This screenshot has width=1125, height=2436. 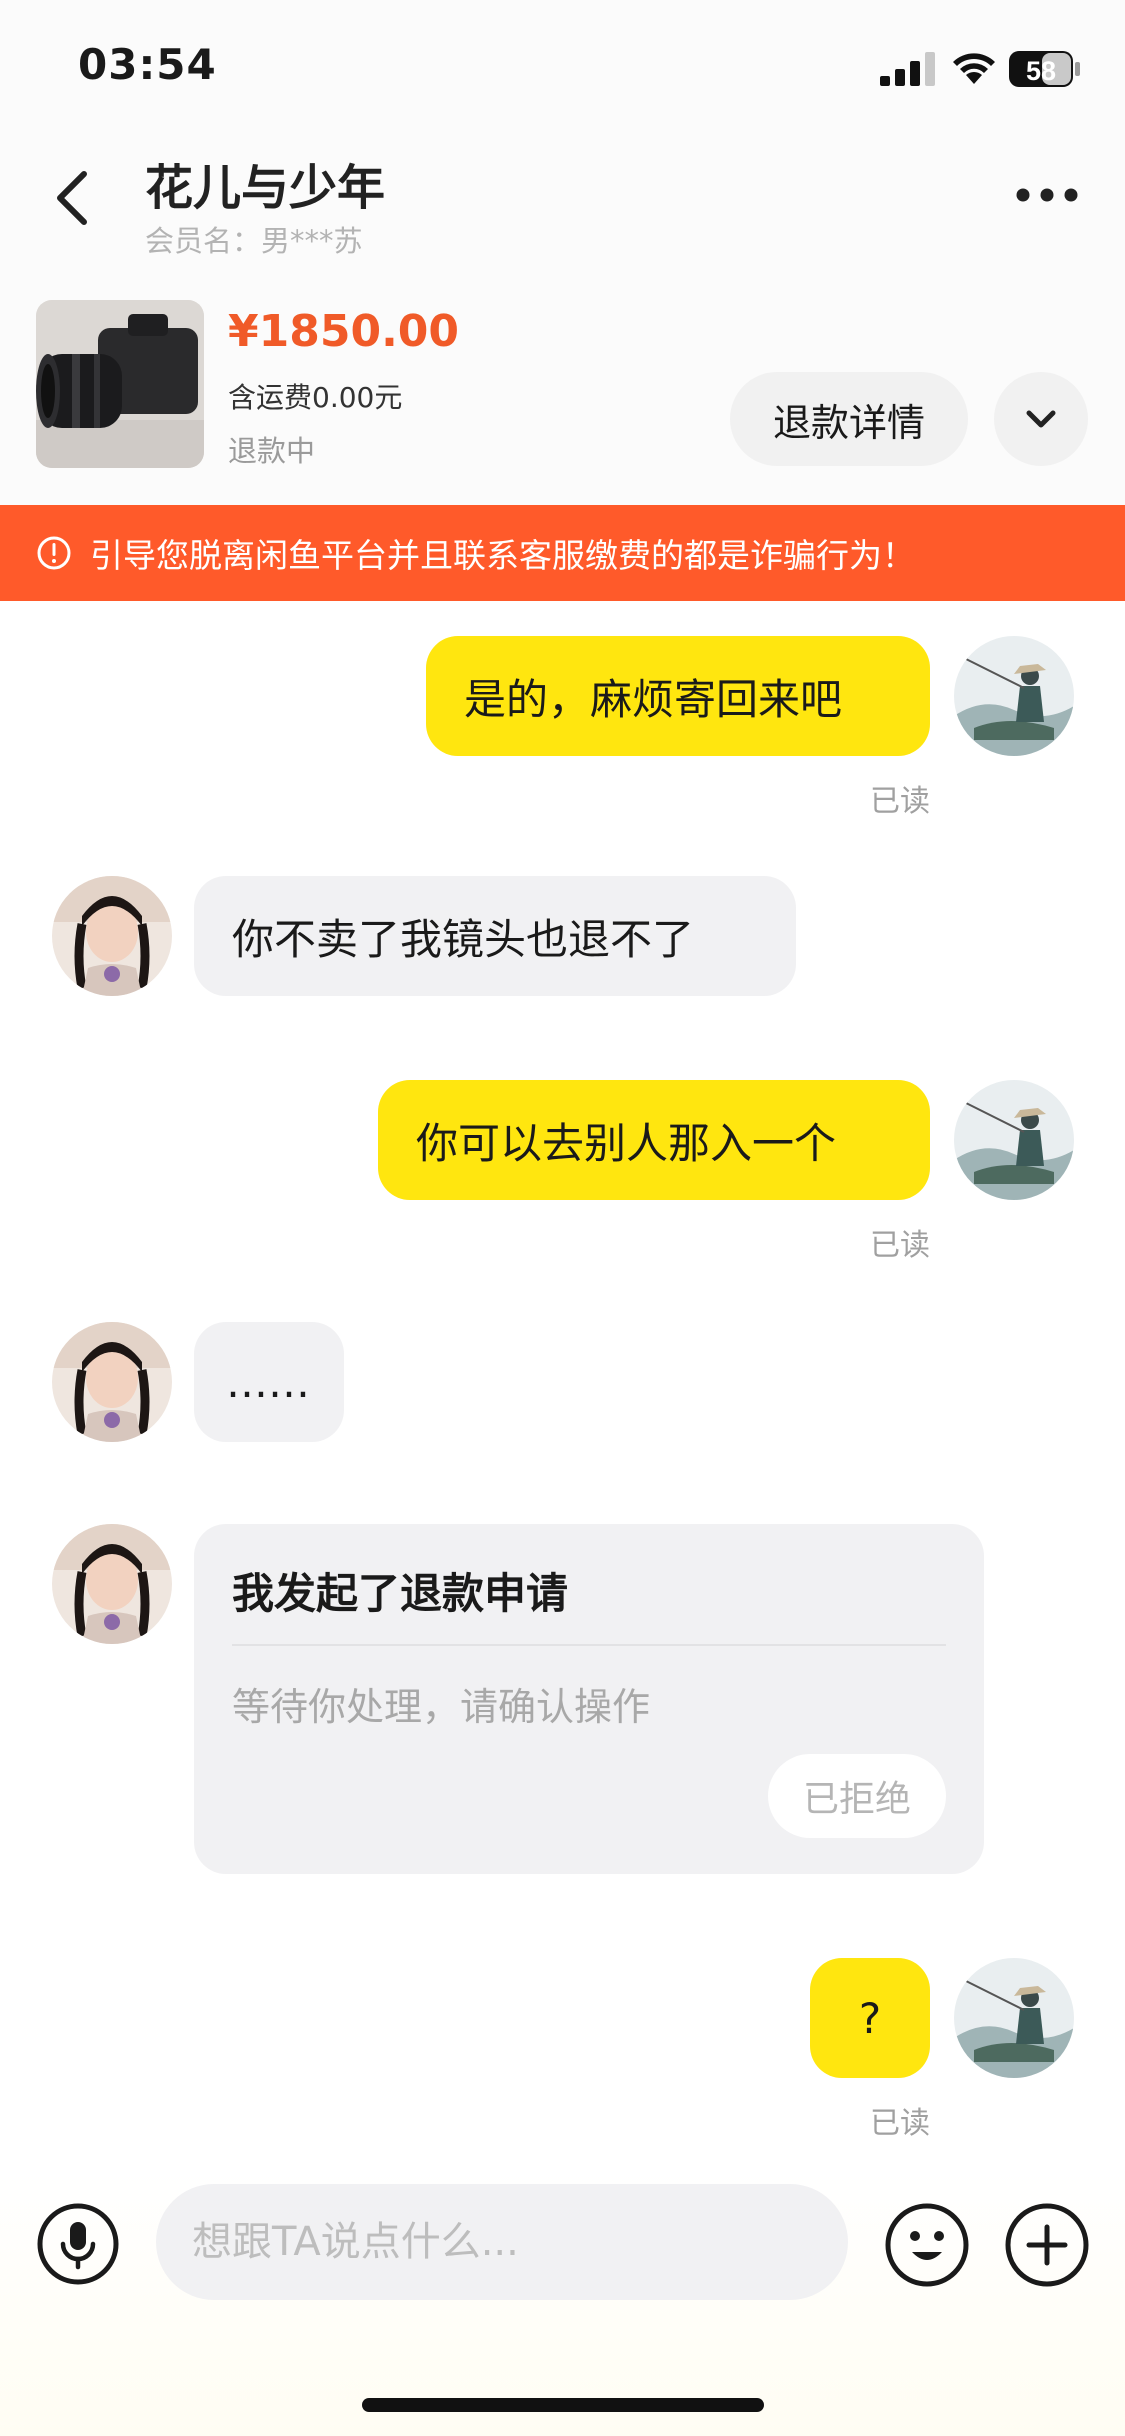 I want to click on fraud-warning-banner: 引导您脱离闲鱼平台并且联系客服缴费的都是诈骗行为！, so click(x=562, y=553).